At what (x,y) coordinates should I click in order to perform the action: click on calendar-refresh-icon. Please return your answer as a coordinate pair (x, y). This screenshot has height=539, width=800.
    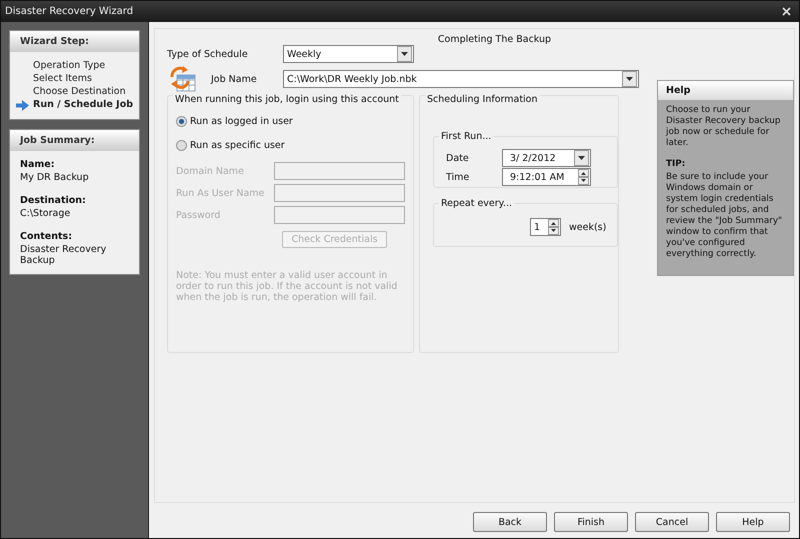
    Looking at the image, I should click on (183, 79).